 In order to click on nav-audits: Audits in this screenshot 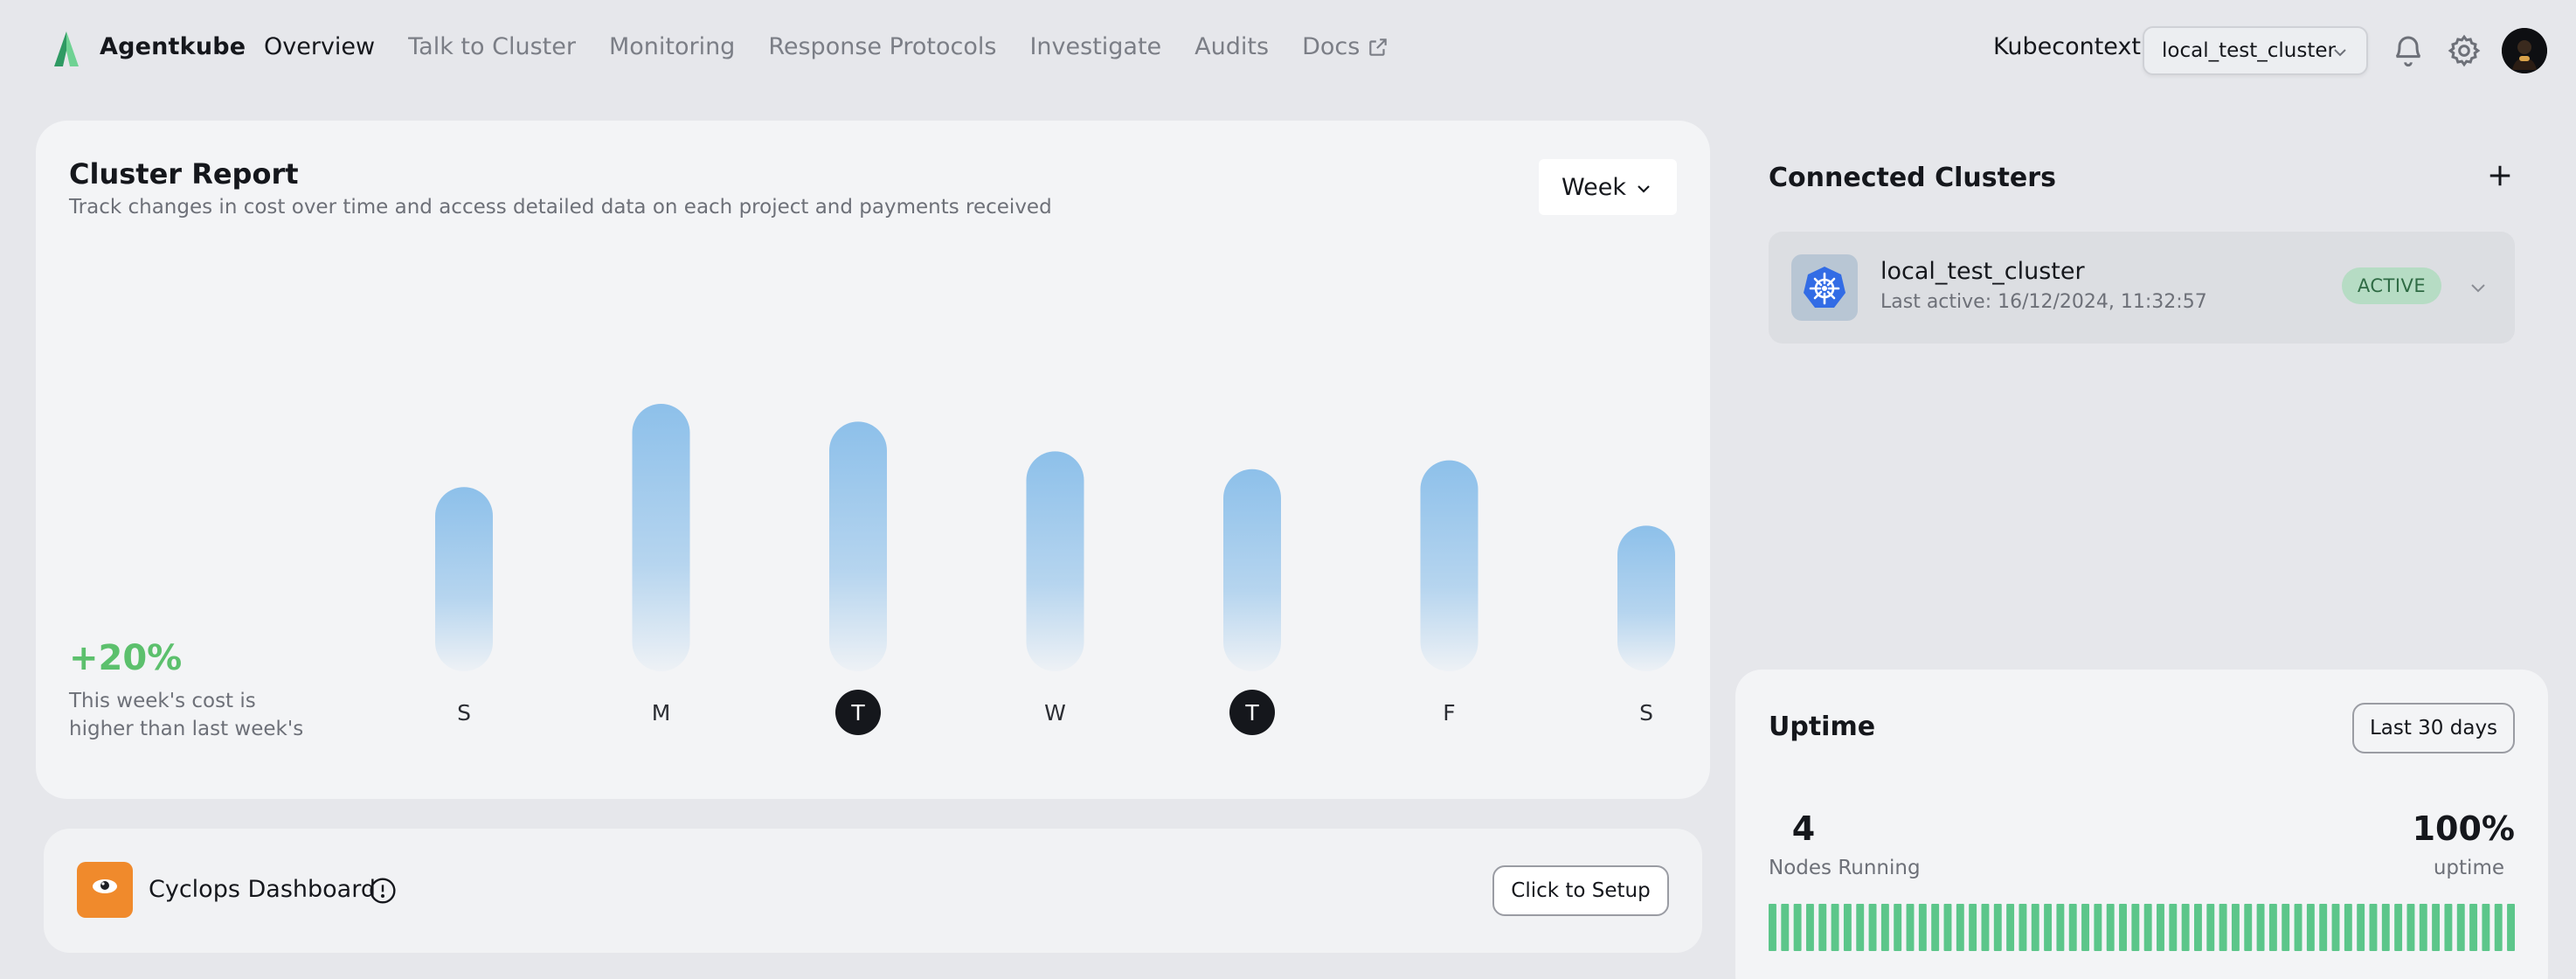, I will do `click(1232, 46)`.